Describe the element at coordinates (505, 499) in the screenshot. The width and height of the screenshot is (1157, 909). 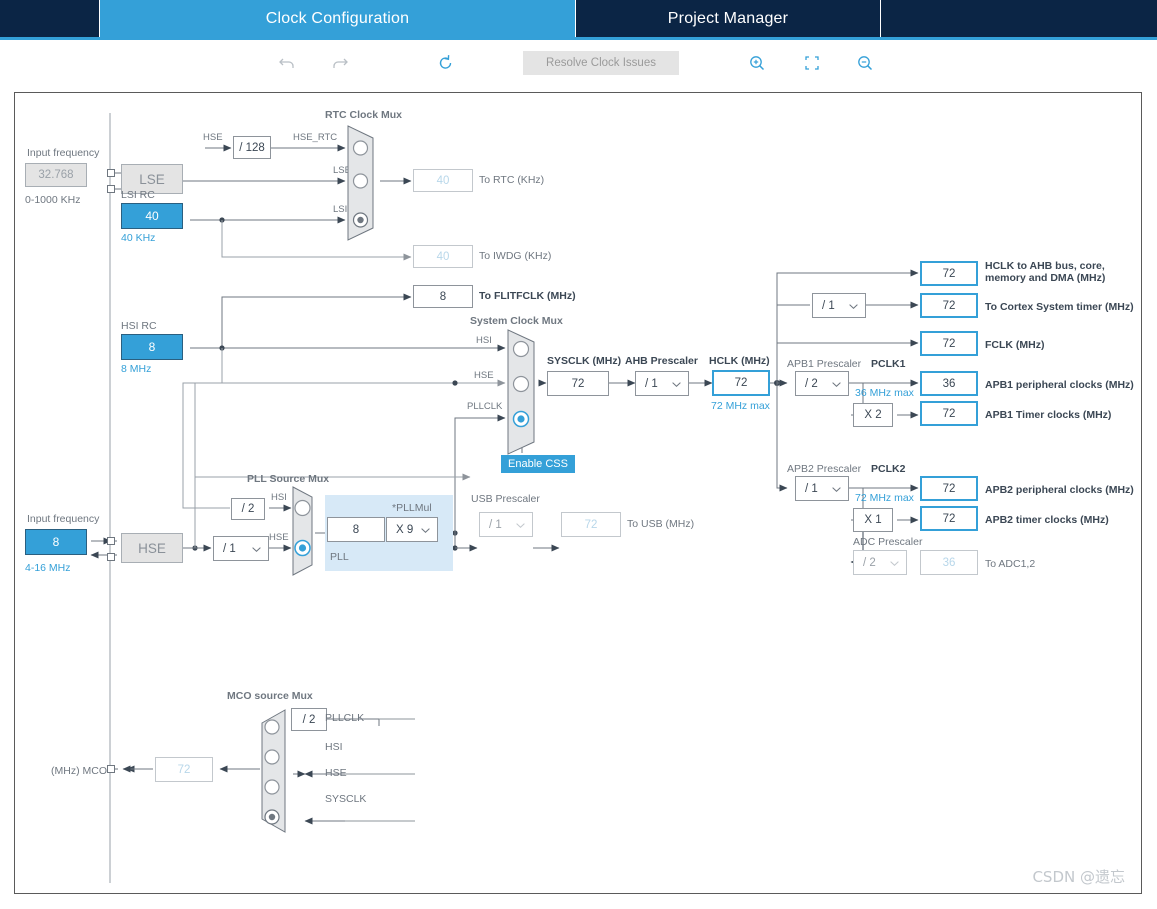
I see `usb-prescaler-label: USB Prescaler` at that location.